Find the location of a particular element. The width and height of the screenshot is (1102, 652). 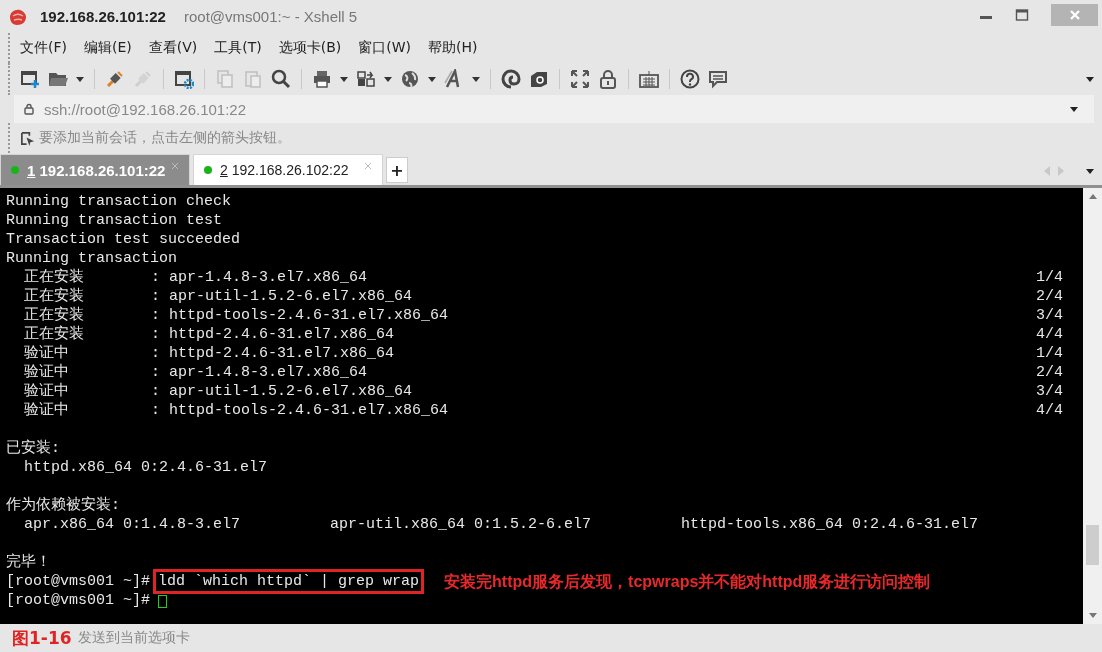

chat-icon is located at coordinates (718, 79).